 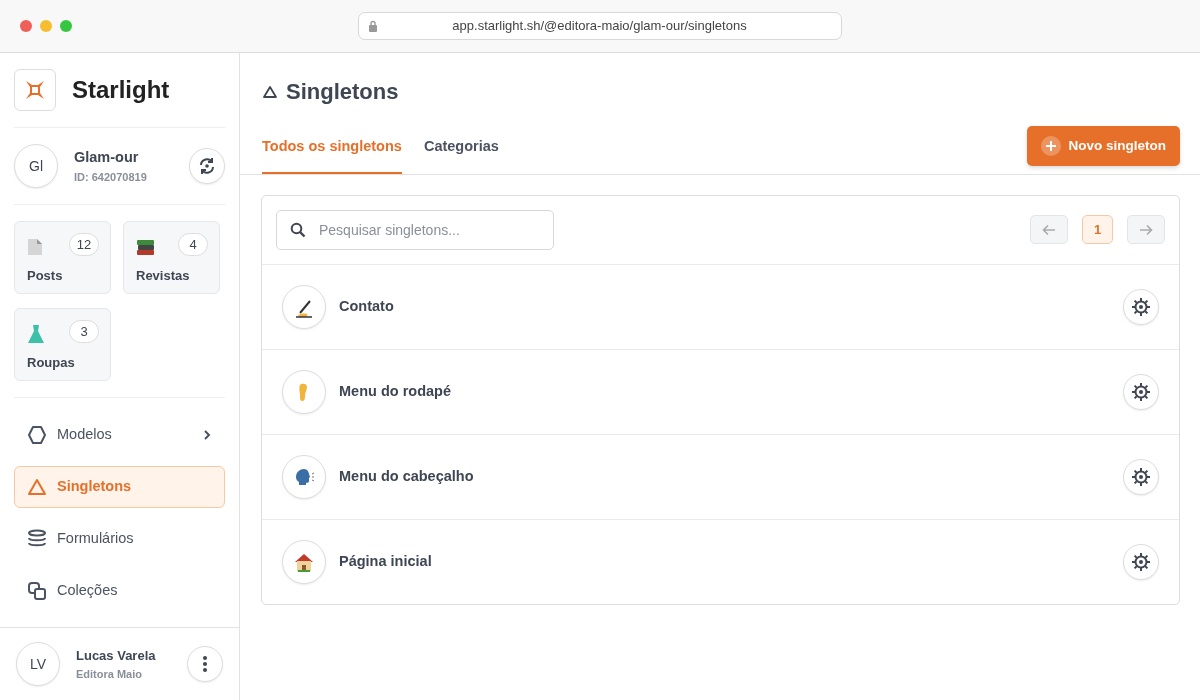 I want to click on switch-workspace-button, so click(x=207, y=166).